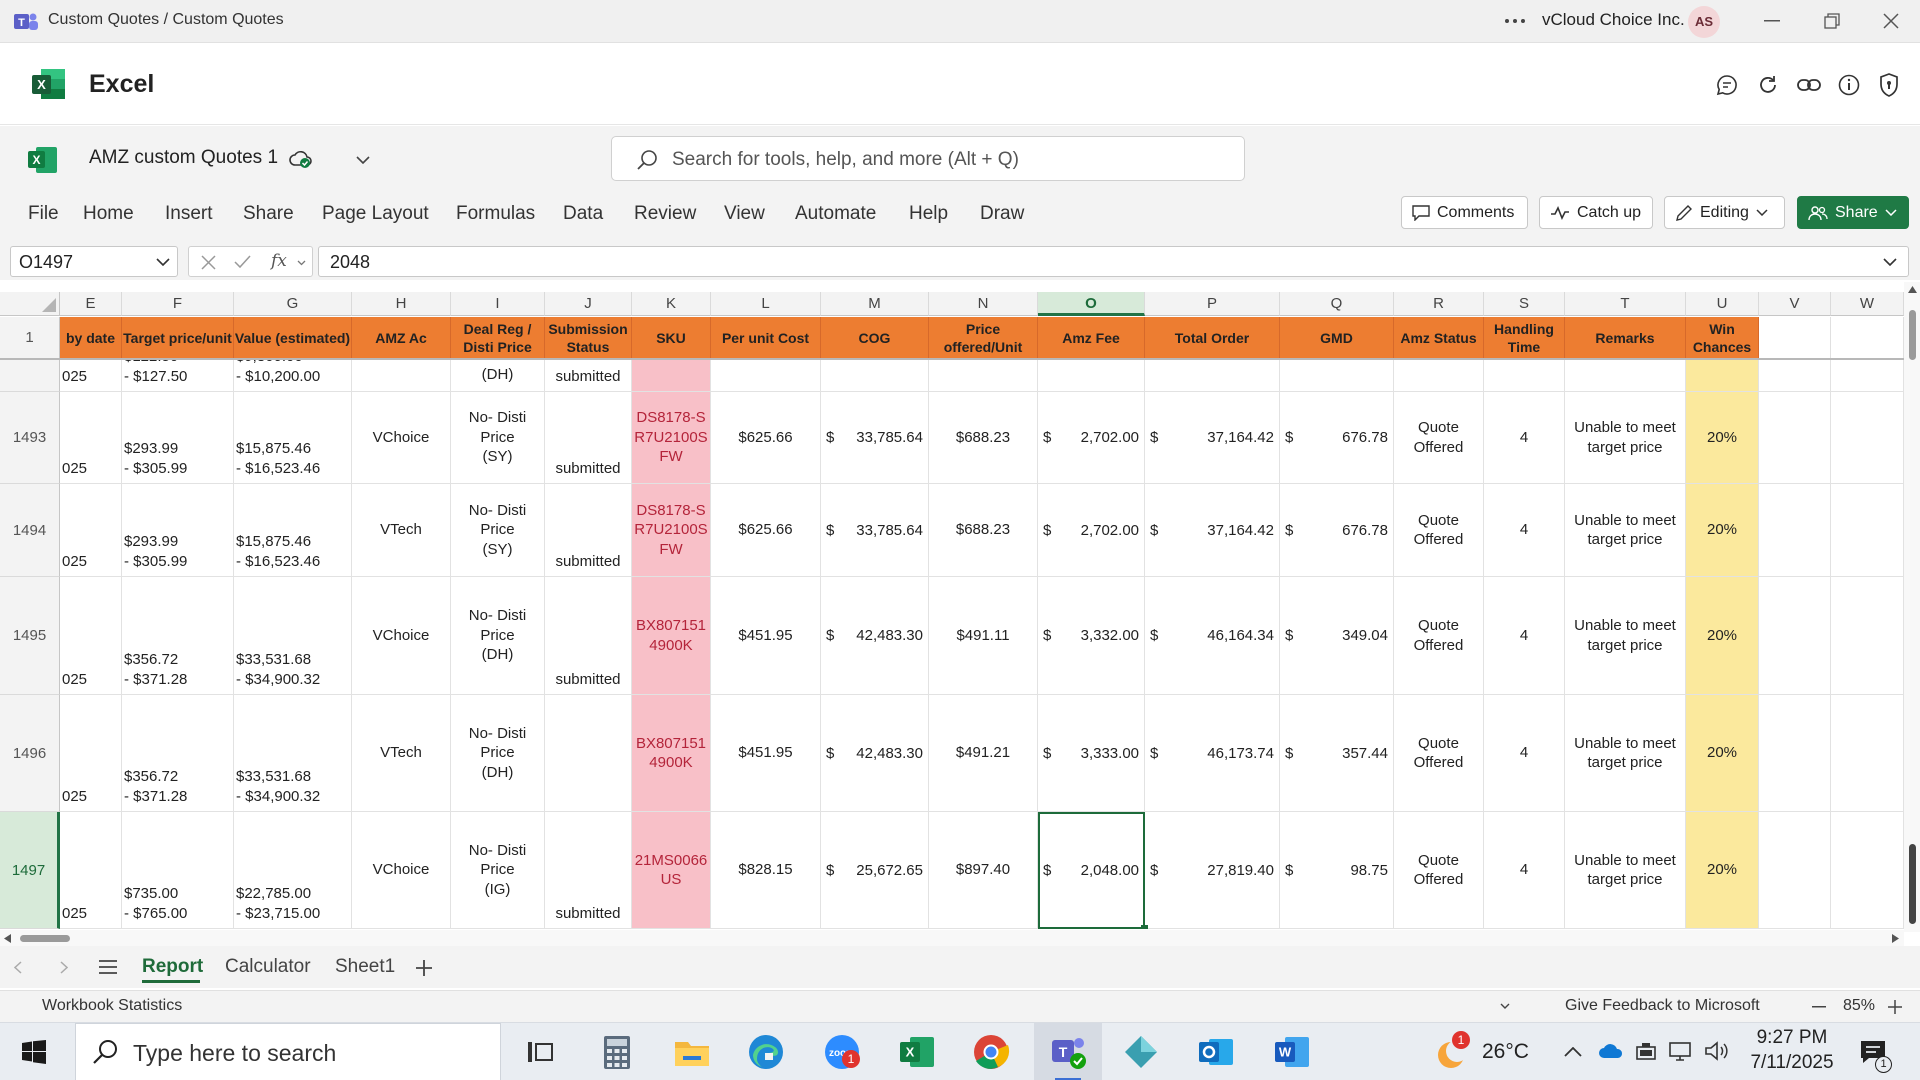  What do you see at coordinates (178, 636) in the screenshot?
I see `cell-f-1495: $356.72 - $371.28` at bounding box center [178, 636].